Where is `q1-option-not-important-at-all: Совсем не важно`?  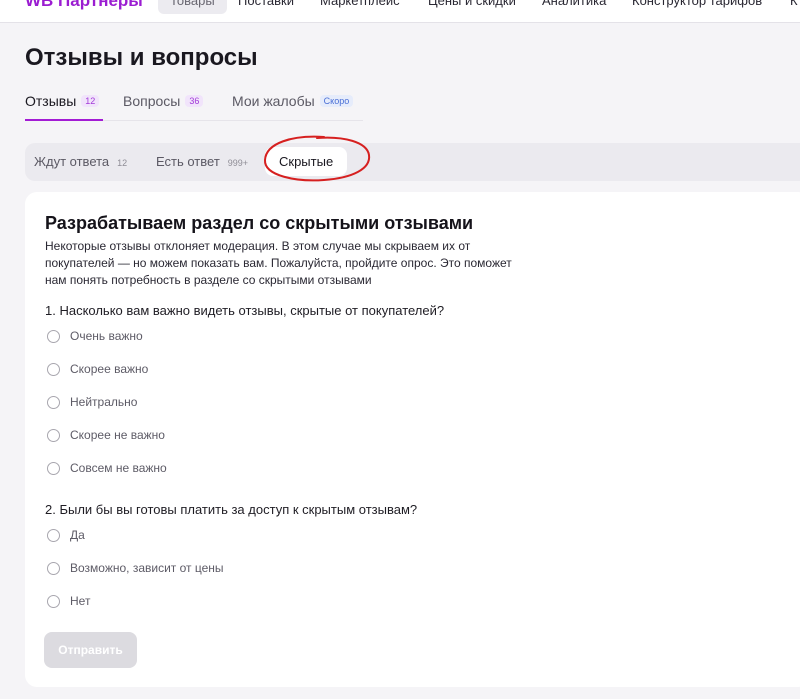 q1-option-not-important-at-all: Совсем не важно is located at coordinates (107, 468).